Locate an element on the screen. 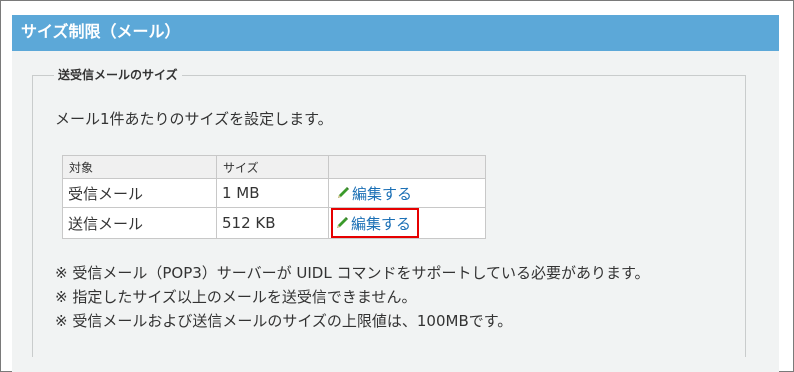 This screenshot has width=794, height=372. edit-receive-label: 編集する is located at coordinates (382, 193).